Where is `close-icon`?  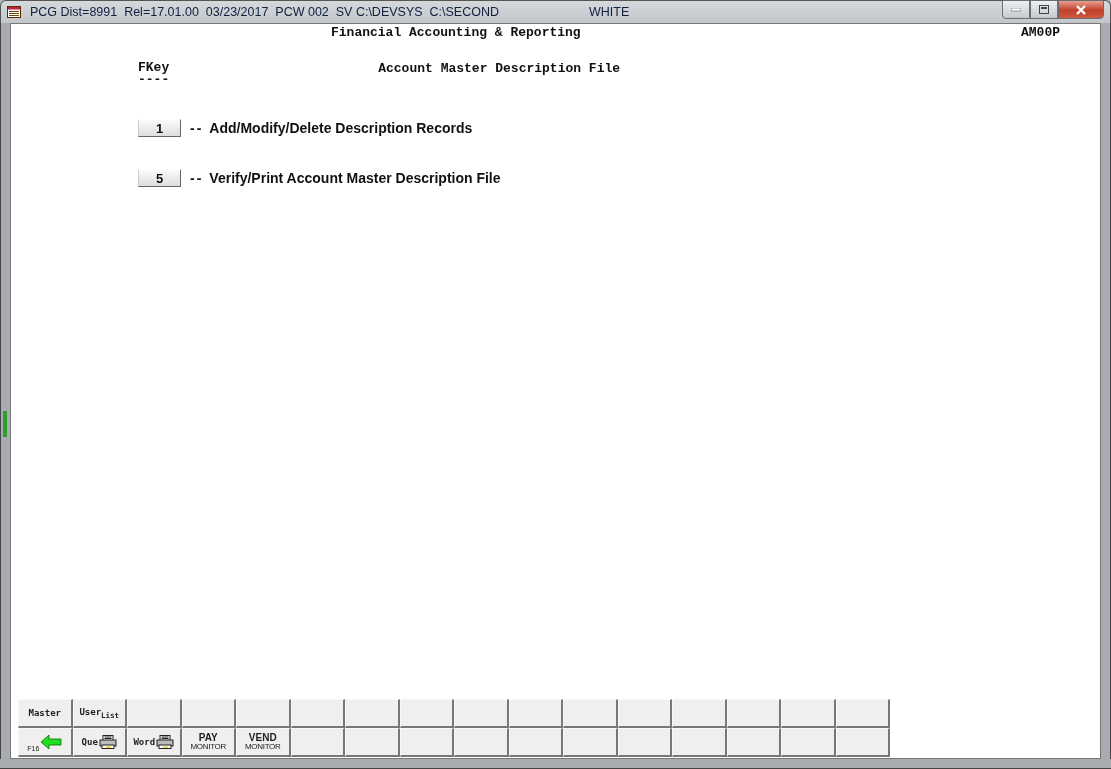 close-icon is located at coordinates (1081, 9).